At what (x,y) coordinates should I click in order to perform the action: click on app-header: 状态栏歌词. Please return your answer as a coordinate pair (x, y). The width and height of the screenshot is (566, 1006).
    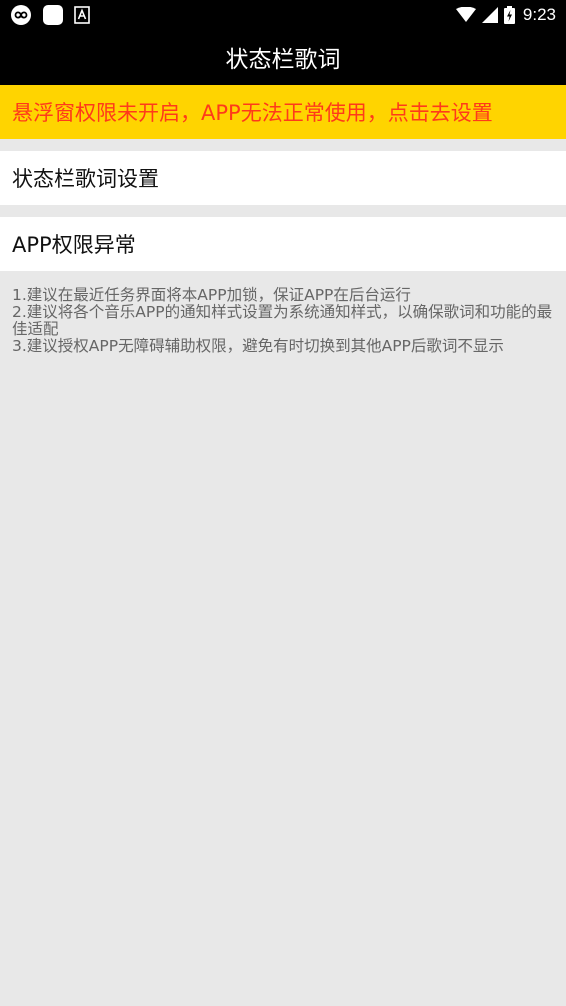
    Looking at the image, I should click on (283, 57).